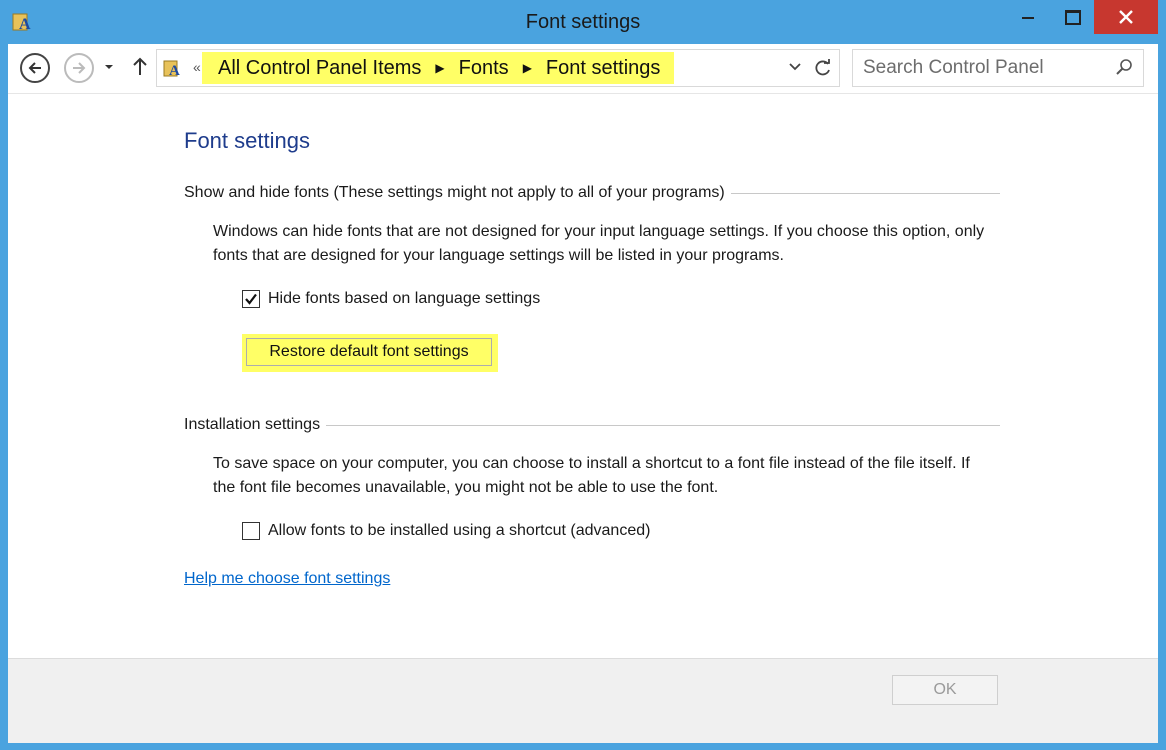 This screenshot has height=750, width=1166. What do you see at coordinates (583, 700) in the screenshot?
I see `dialog-footer: OK` at bounding box center [583, 700].